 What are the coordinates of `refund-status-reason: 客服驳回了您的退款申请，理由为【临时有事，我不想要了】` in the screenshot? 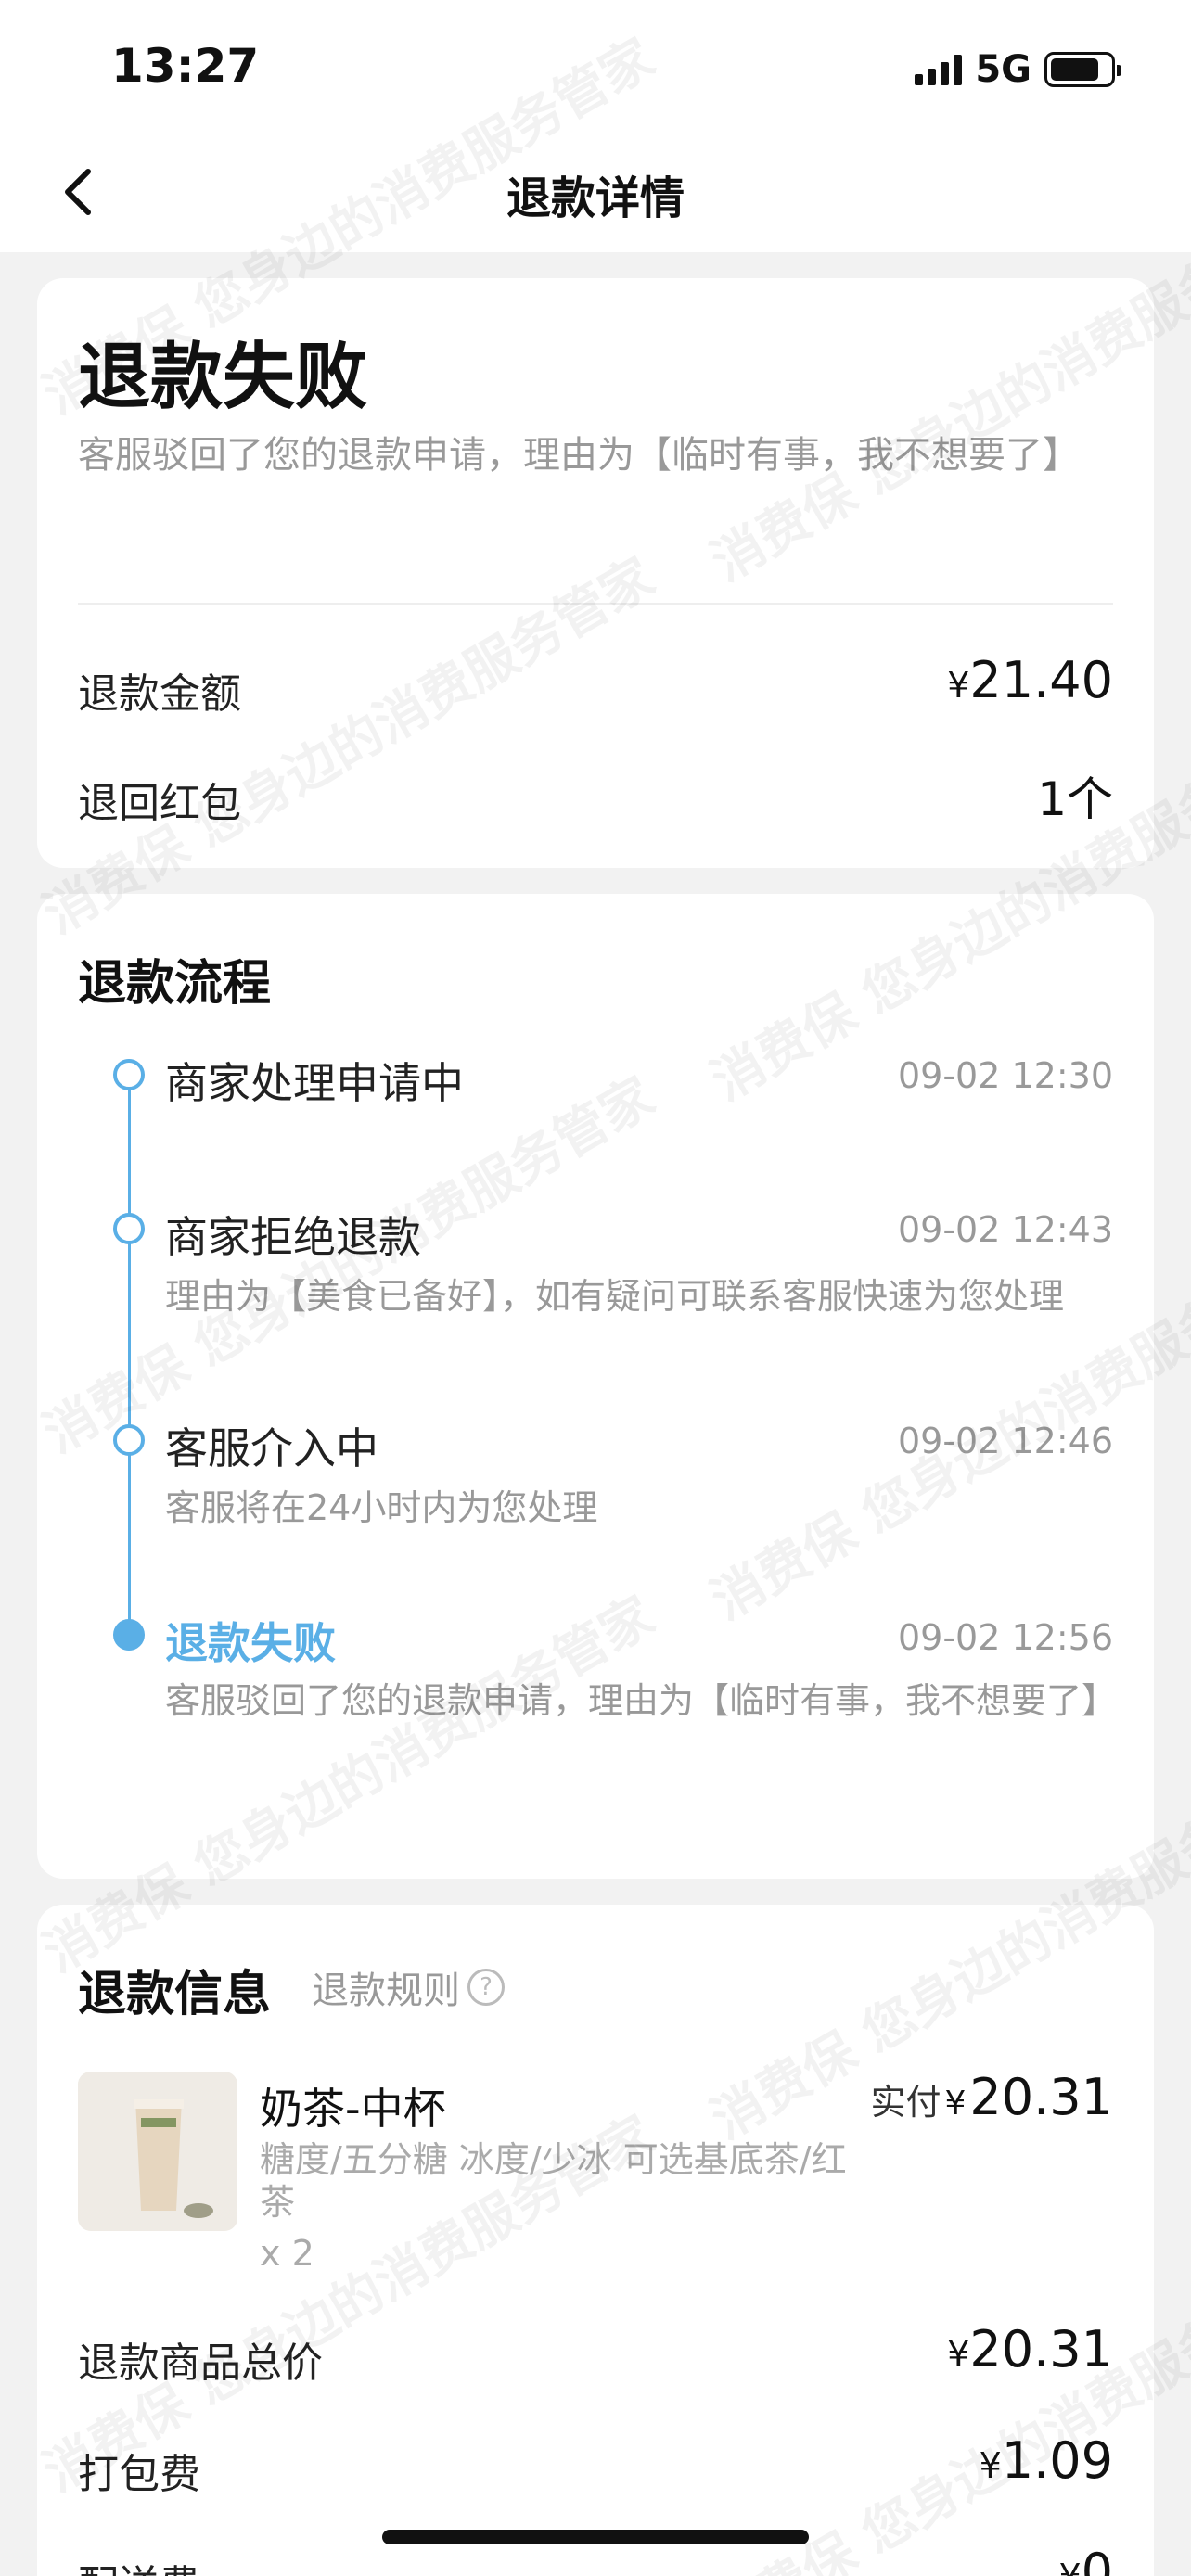 It's located at (579, 455).